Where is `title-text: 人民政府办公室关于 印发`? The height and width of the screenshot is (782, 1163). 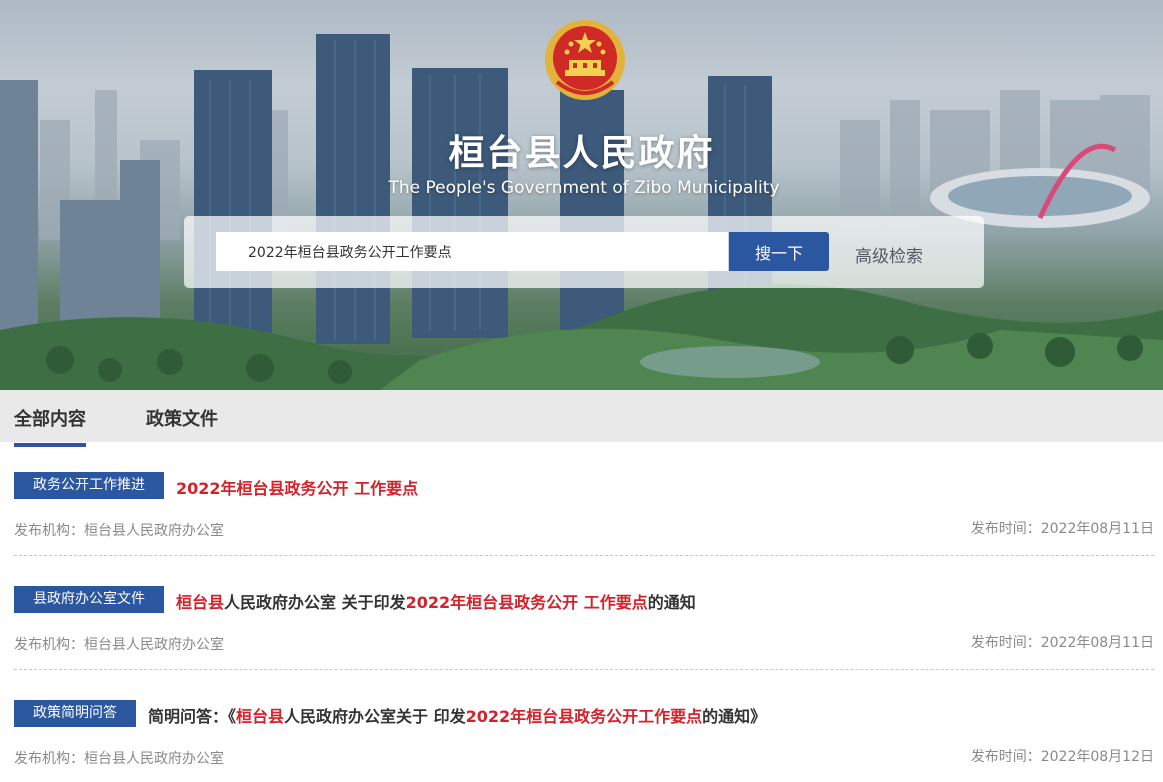 title-text: 人民政府办公室关于 印发 is located at coordinates (375, 716).